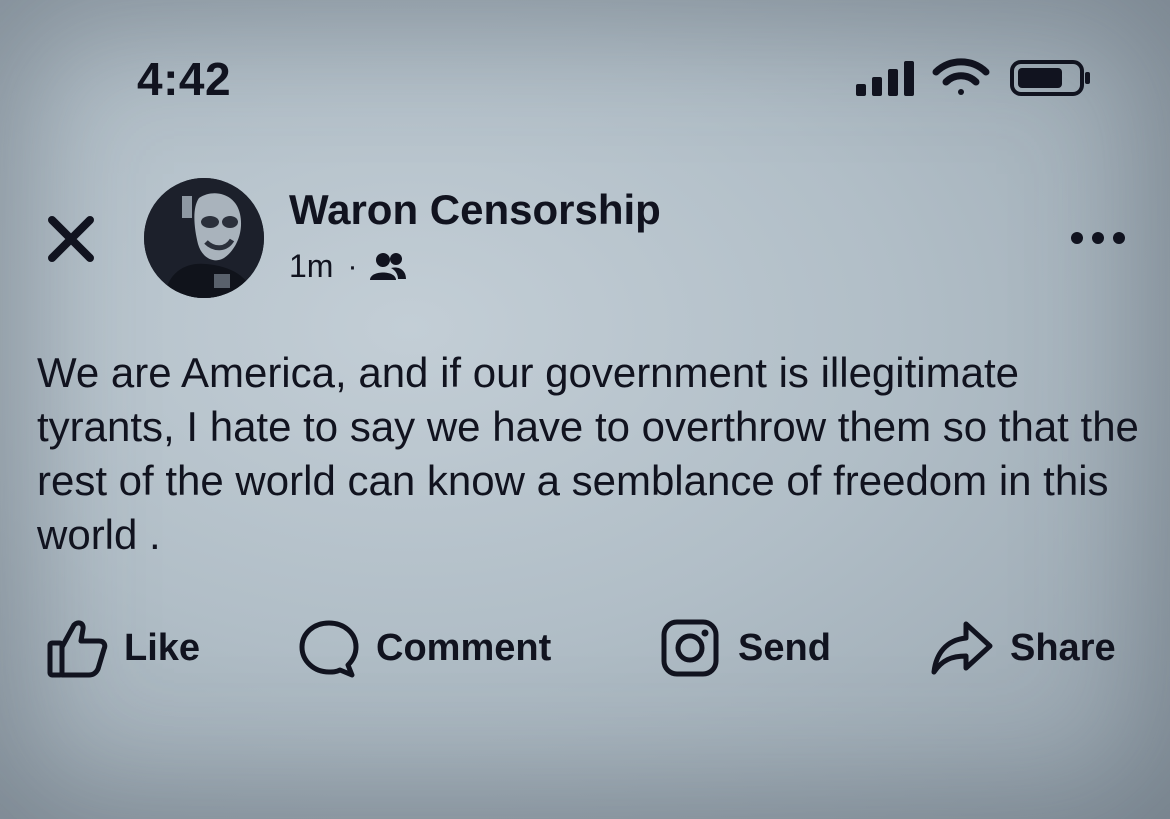 The width and height of the screenshot is (1170, 819). Describe the element at coordinates (311, 266) in the screenshot. I see `post-age: 1m` at that location.